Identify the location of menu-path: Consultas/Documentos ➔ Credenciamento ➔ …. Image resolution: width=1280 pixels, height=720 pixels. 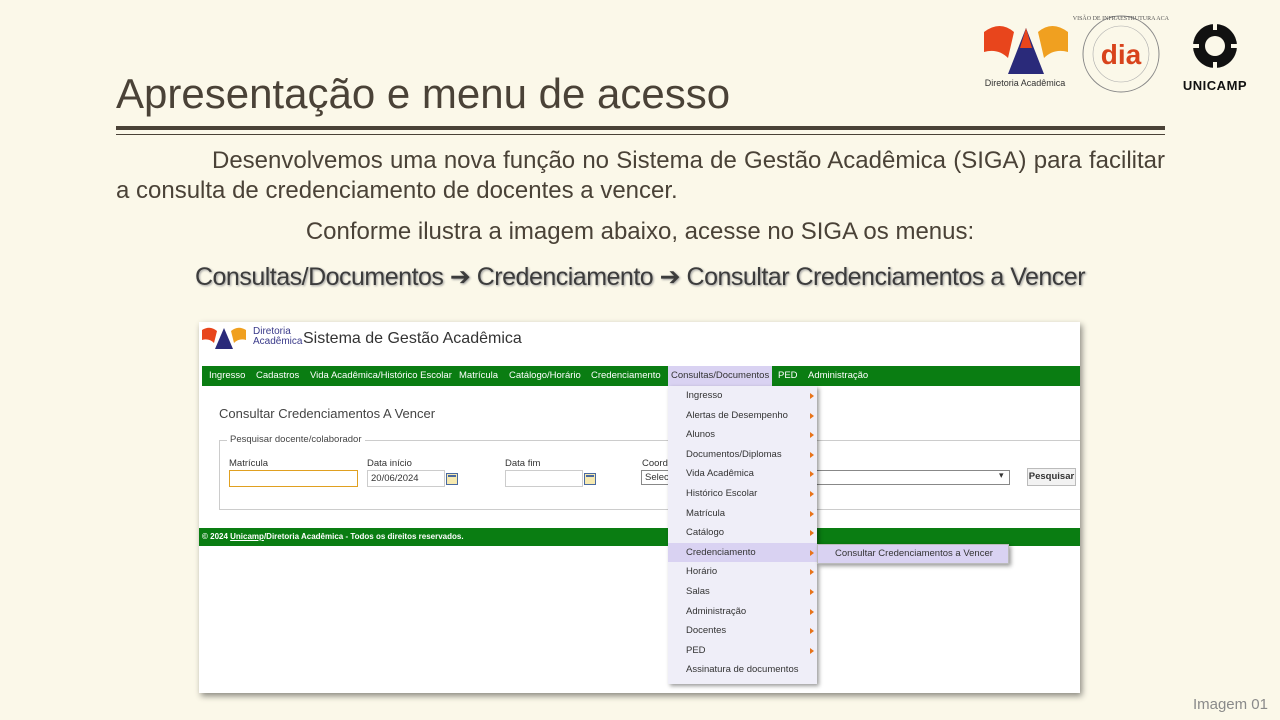
(640, 277).